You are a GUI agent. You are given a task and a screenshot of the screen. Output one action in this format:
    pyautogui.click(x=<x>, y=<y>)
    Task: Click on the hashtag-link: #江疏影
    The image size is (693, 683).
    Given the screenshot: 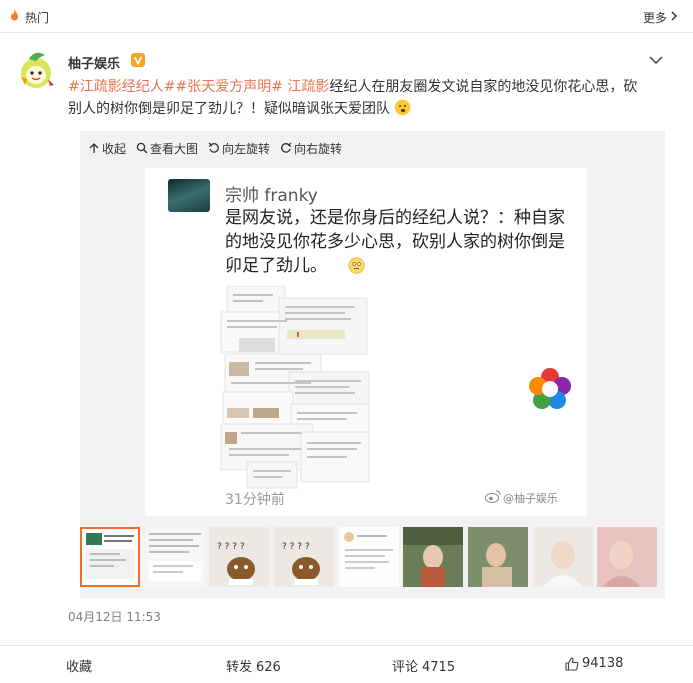 What is the action you would take?
    pyautogui.click(x=95, y=87)
    